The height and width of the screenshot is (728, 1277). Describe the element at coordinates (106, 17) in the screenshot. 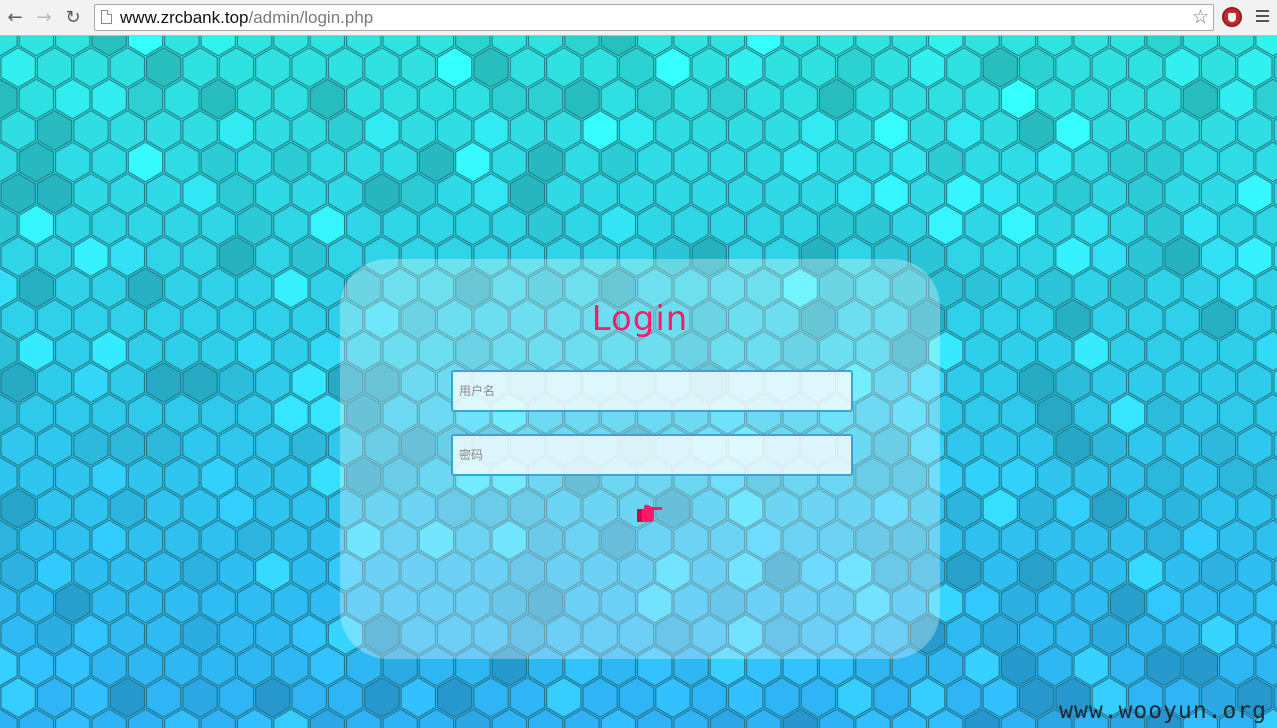

I see `page-icon` at that location.